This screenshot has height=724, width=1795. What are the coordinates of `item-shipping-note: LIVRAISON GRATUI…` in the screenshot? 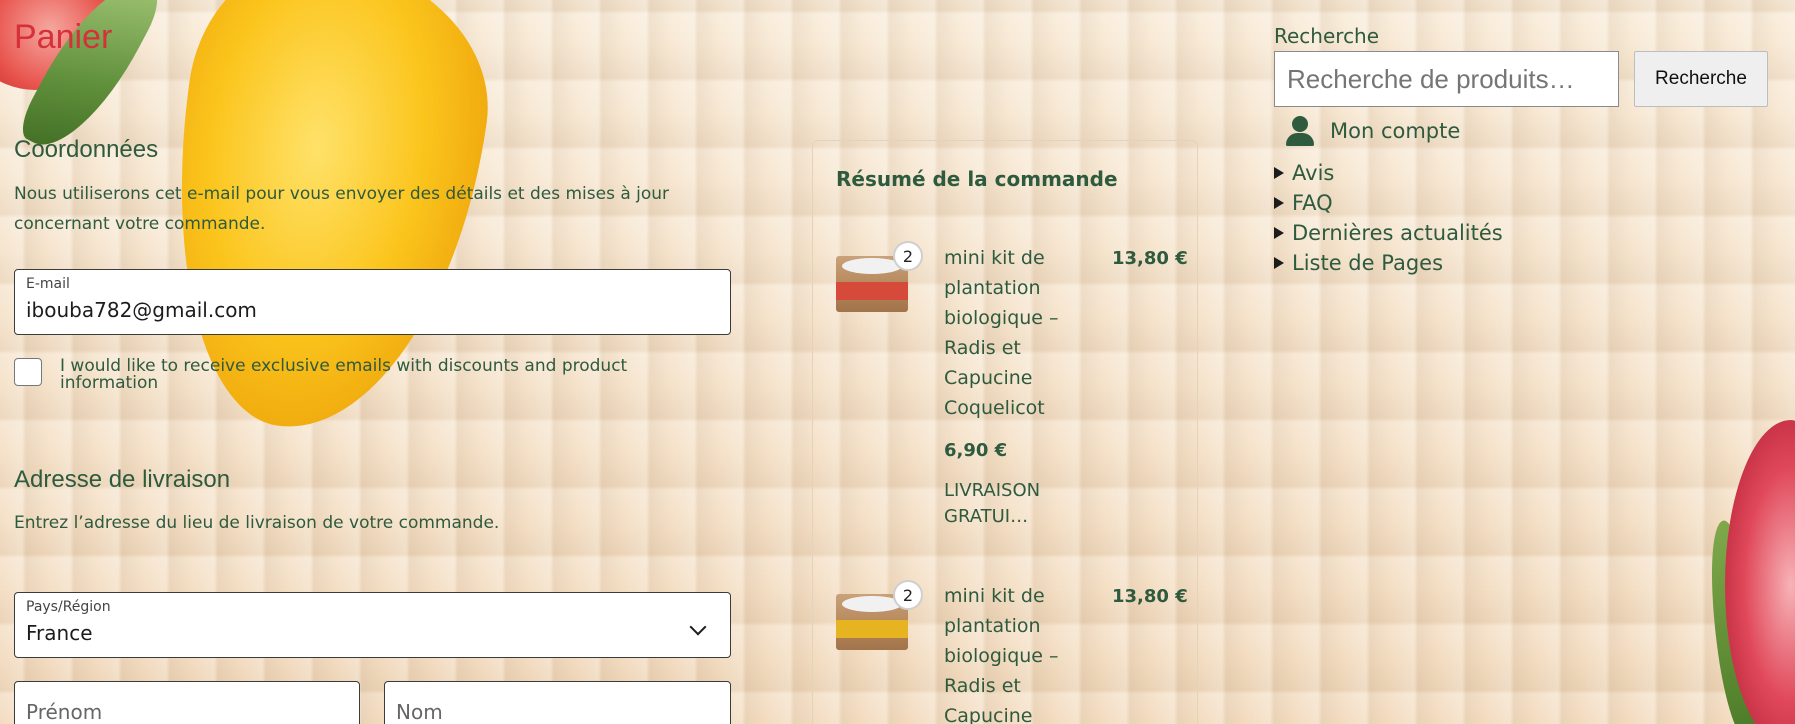 It's located at (992, 503).